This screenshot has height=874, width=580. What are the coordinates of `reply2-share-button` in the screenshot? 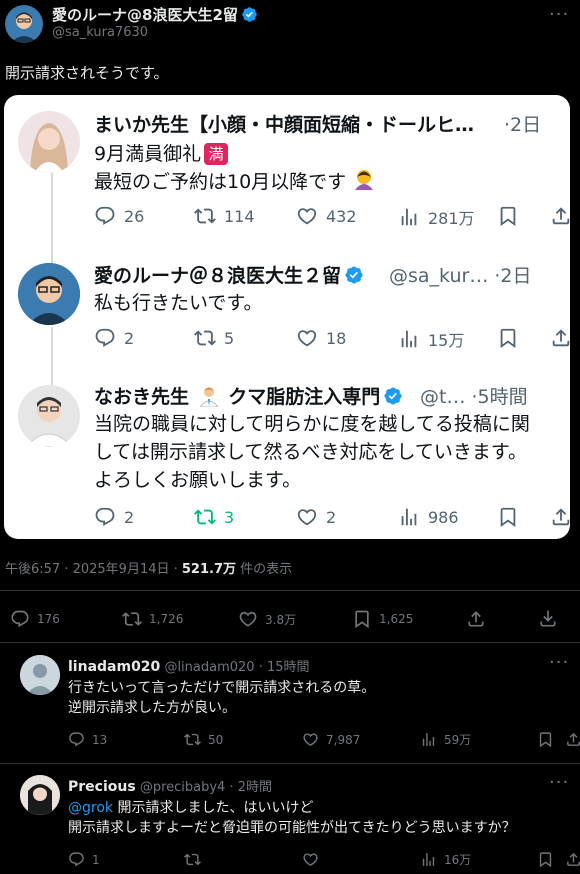 It's located at (572, 859).